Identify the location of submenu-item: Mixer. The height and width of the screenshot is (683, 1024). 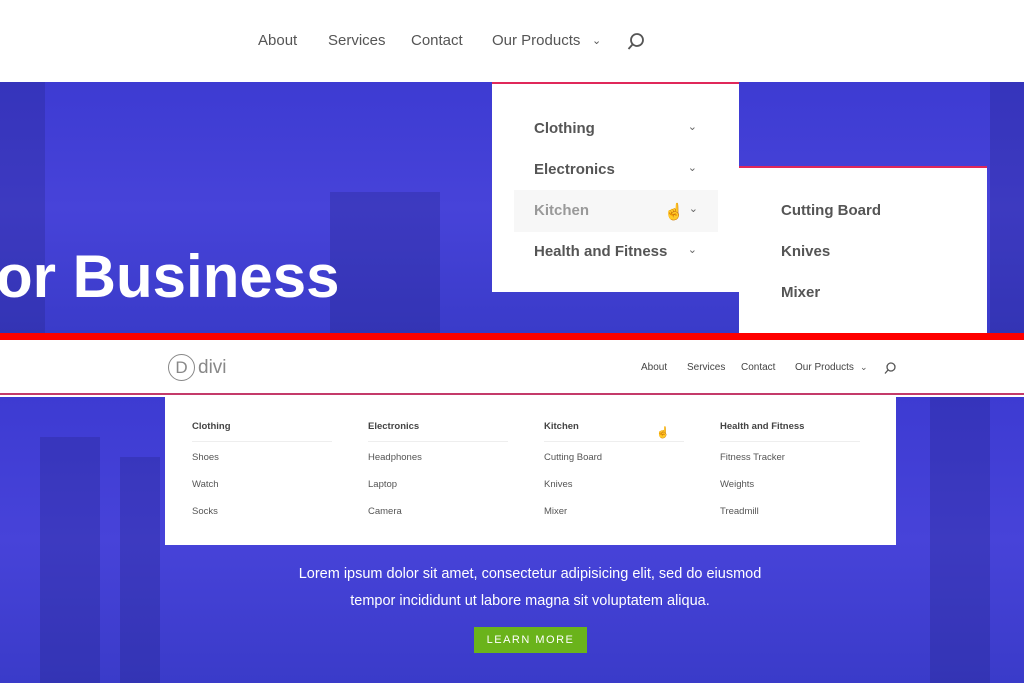
(800, 292).